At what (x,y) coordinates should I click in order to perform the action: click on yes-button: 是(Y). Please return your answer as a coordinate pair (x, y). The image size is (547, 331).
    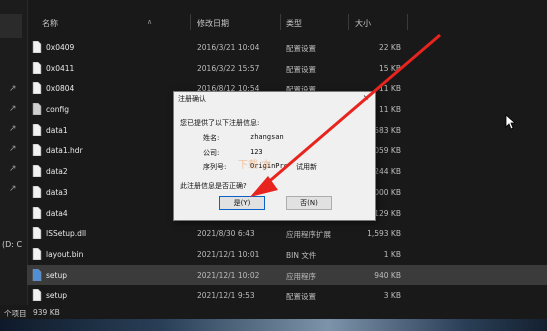
    Looking at the image, I should click on (242, 203).